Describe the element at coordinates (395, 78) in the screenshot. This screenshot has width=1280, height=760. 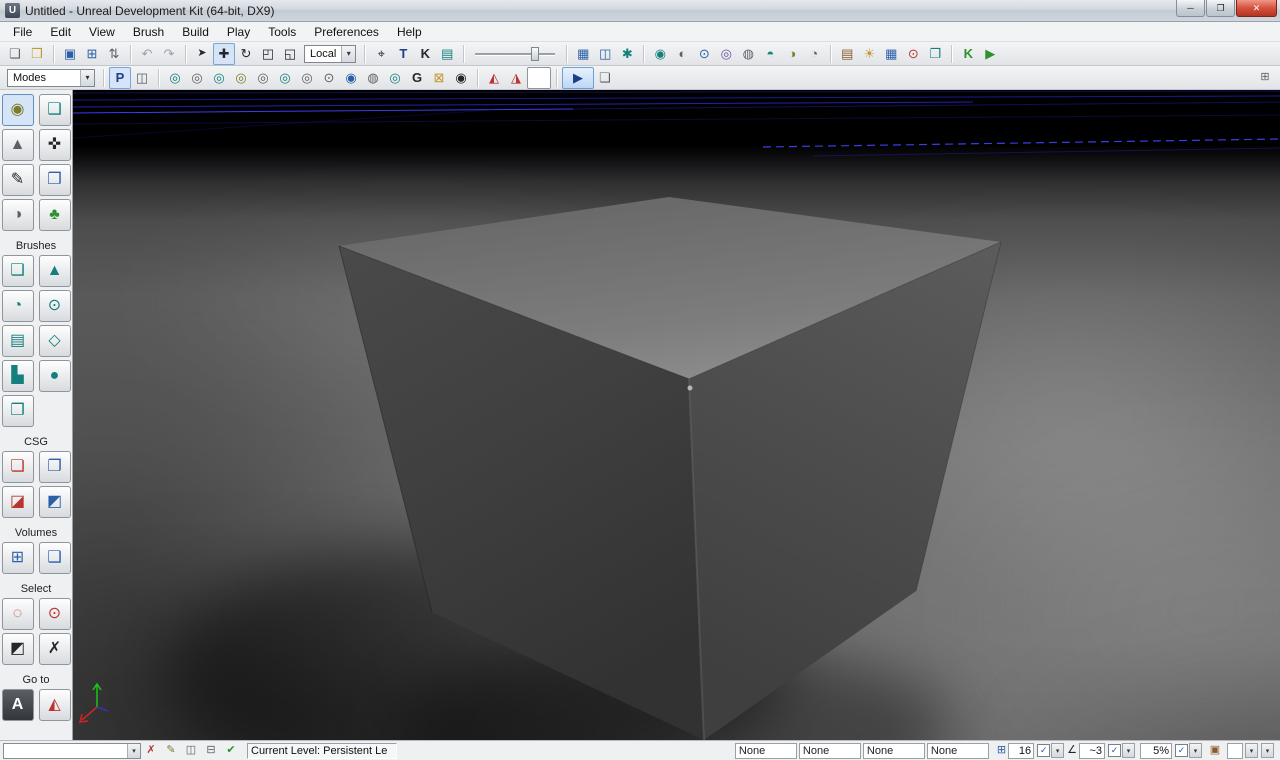
I see `view-group-11-button: ◎` at that location.